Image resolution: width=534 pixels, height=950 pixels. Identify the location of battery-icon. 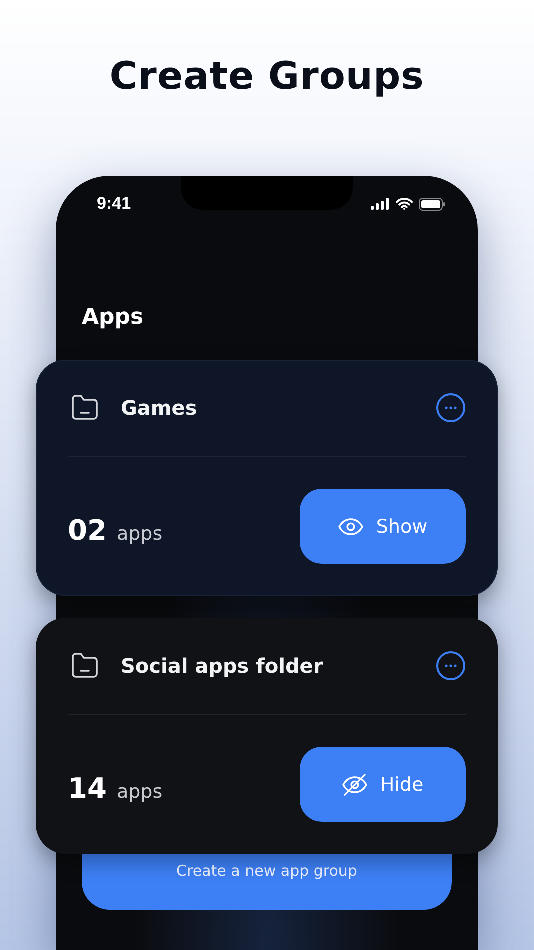
(432, 204).